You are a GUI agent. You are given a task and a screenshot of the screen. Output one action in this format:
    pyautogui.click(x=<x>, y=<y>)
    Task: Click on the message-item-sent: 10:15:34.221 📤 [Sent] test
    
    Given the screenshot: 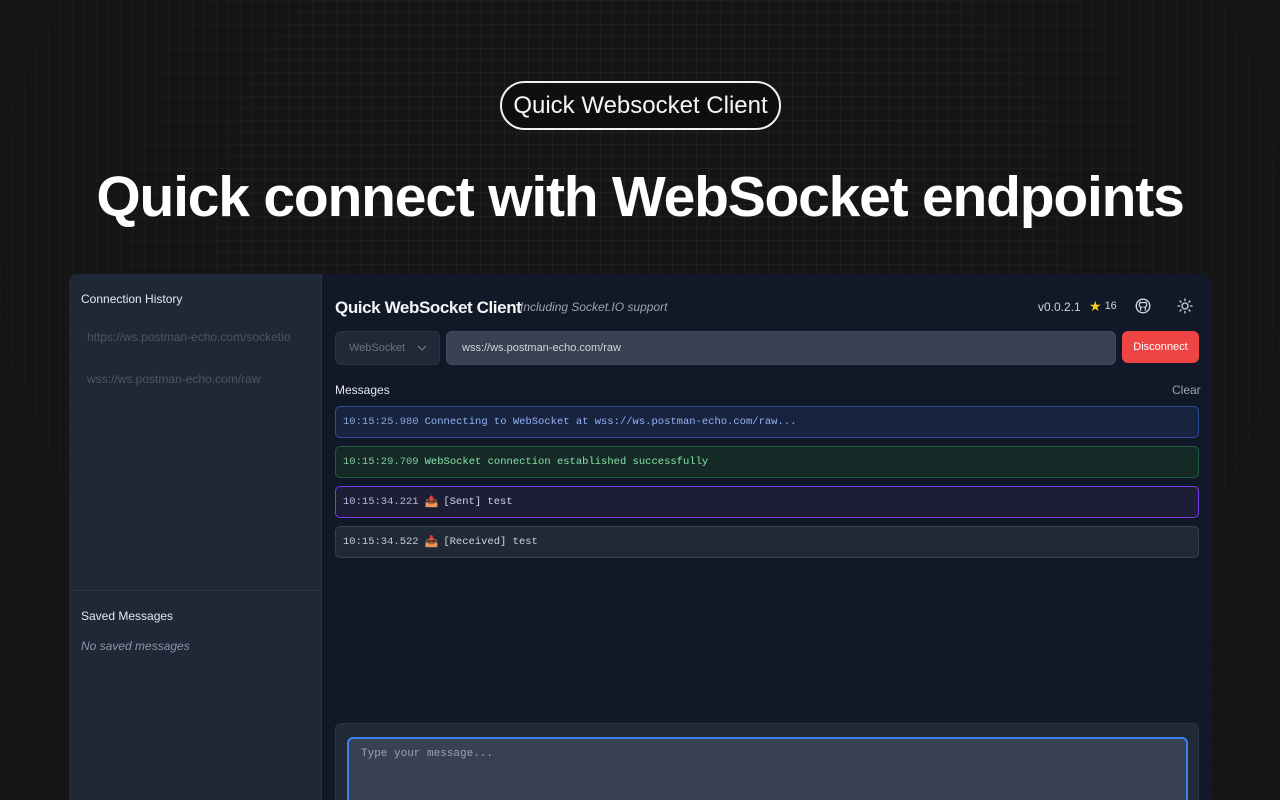 What is the action you would take?
    pyautogui.click(x=767, y=502)
    